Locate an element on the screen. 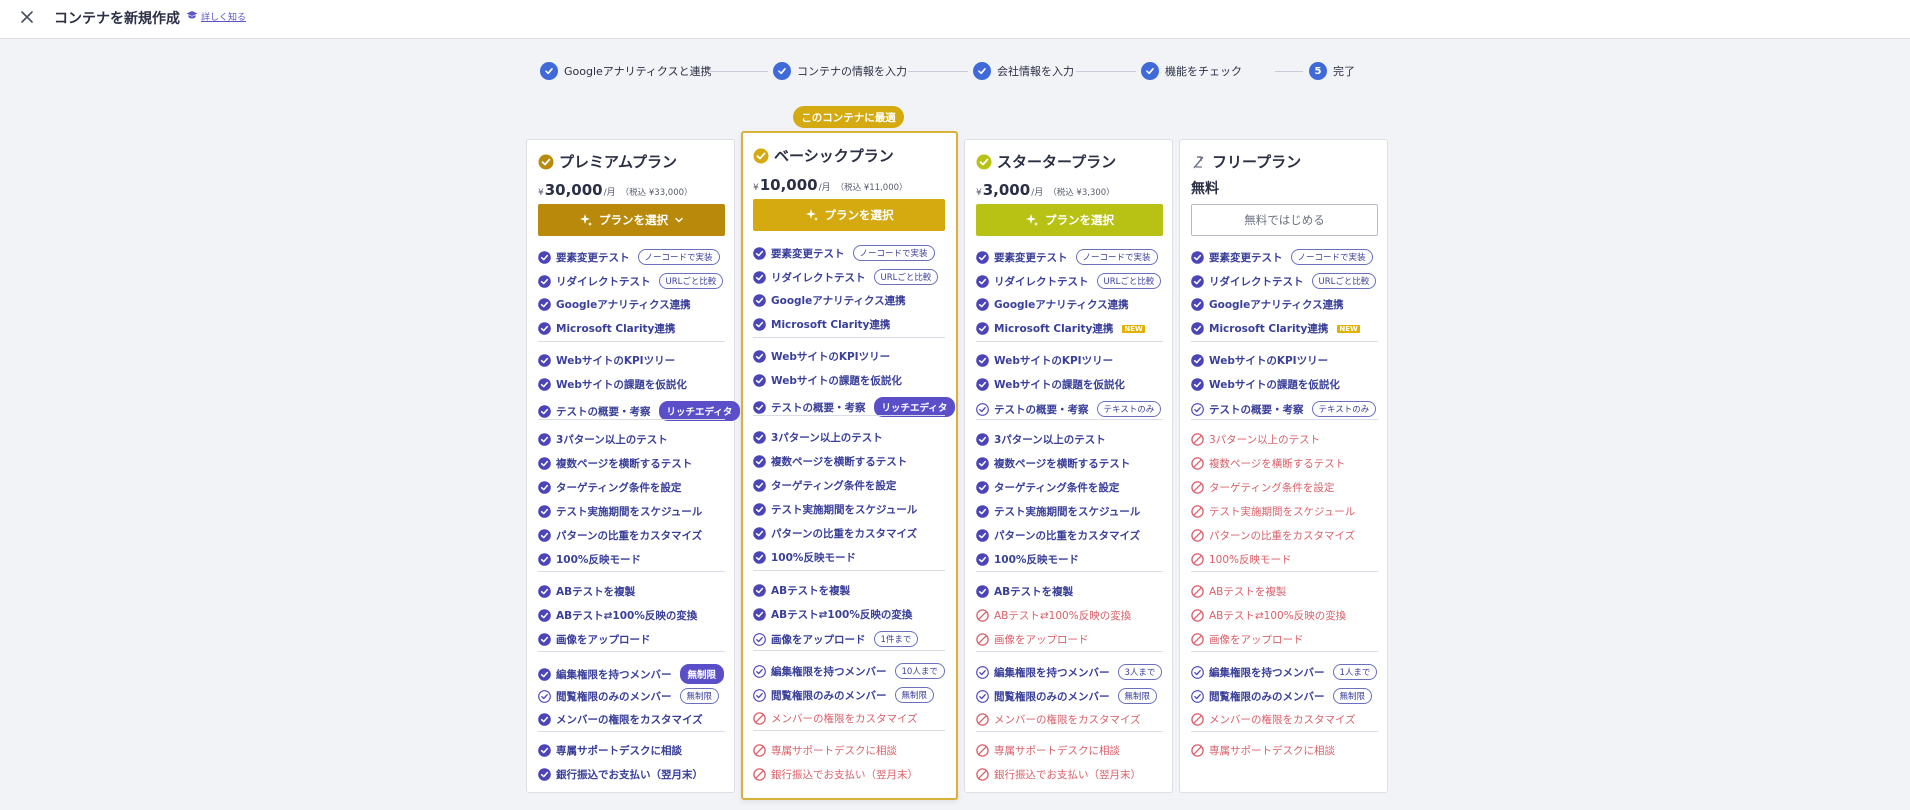 The width and height of the screenshot is (1910, 810). step-5: 5 完了 is located at coordinates (1332, 71).